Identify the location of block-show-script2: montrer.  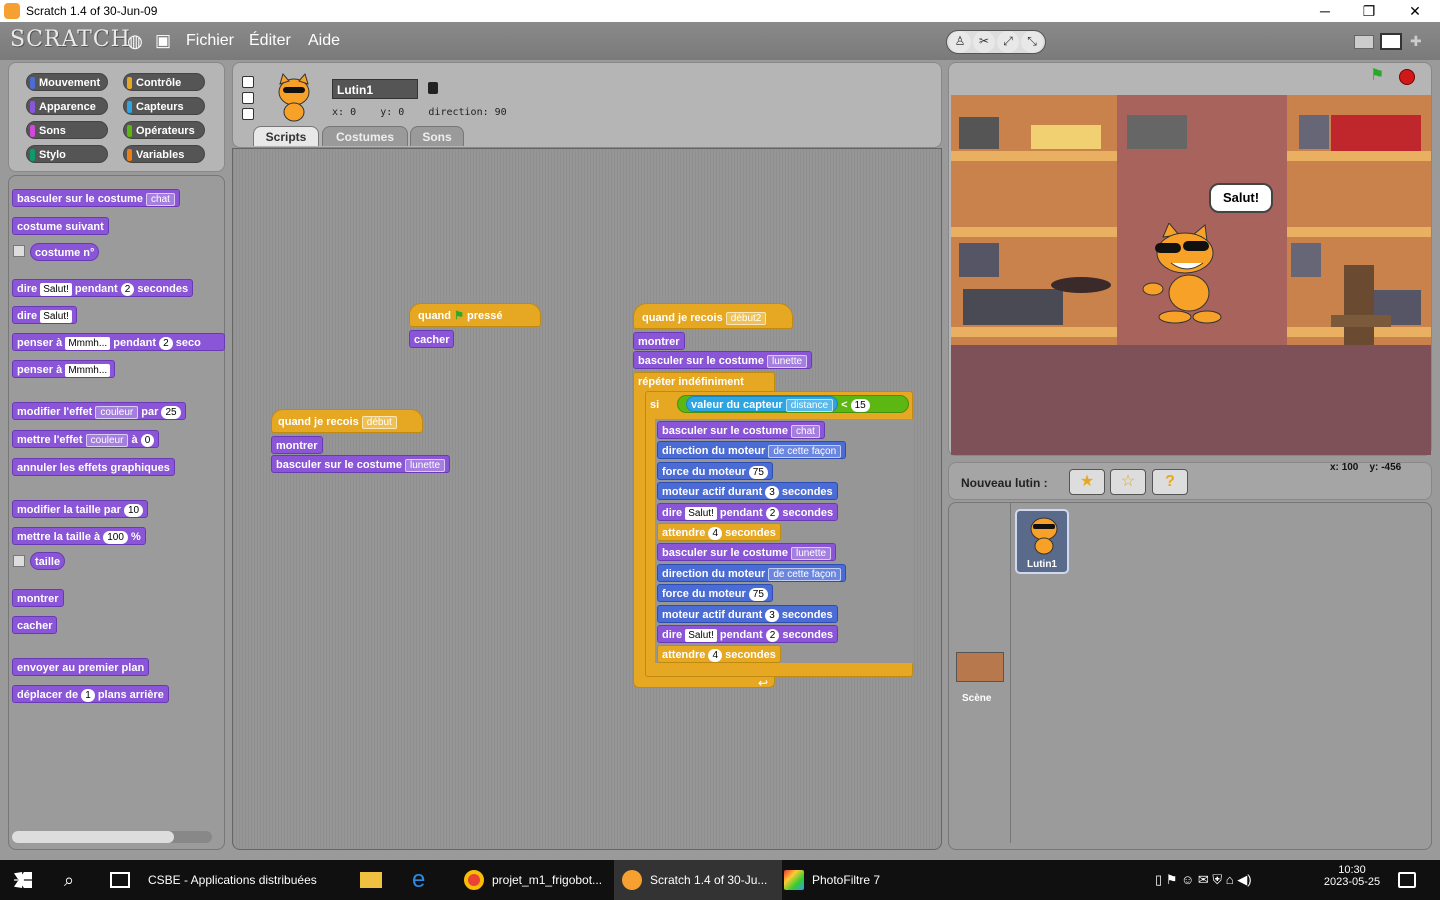
(297, 445).